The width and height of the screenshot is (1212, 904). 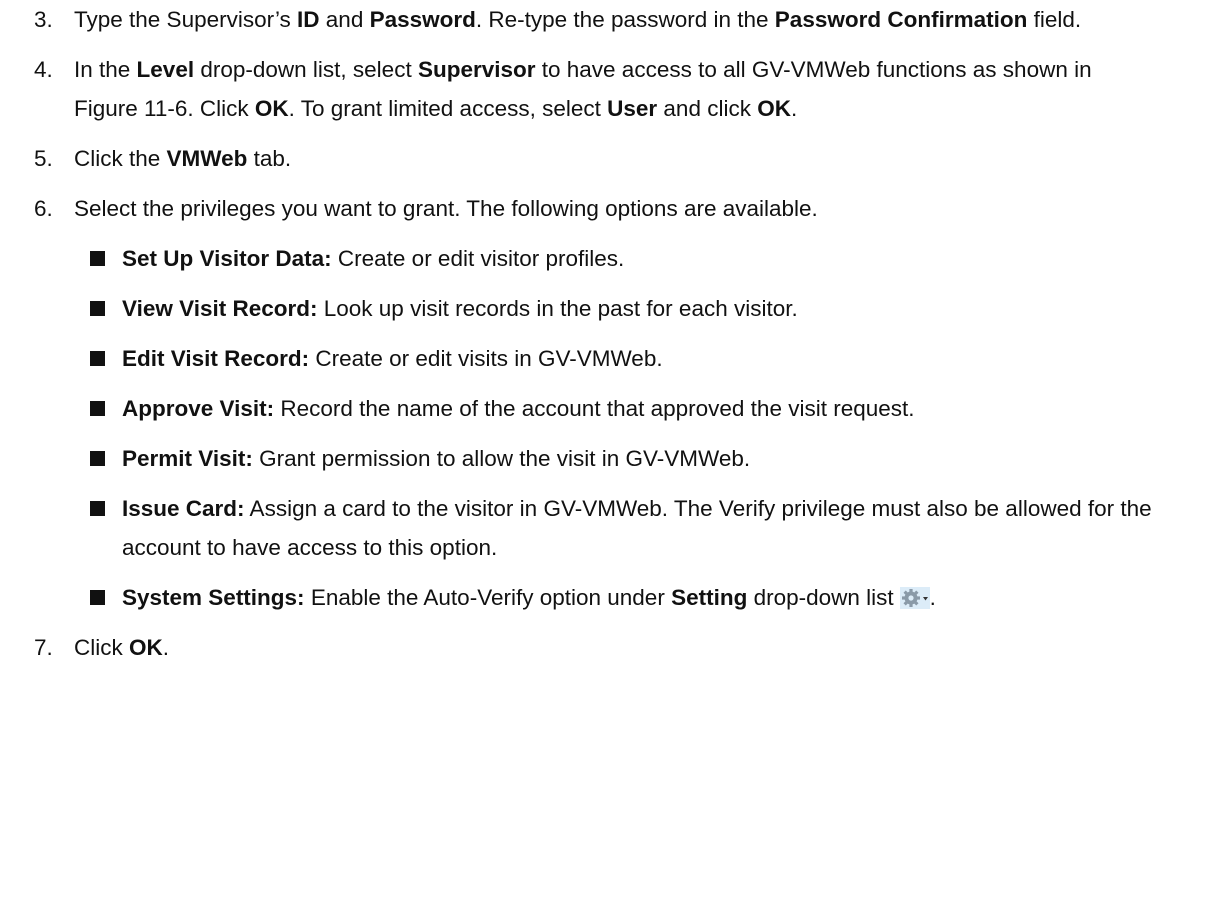 I want to click on step-text: In the, so click(x=105, y=69).